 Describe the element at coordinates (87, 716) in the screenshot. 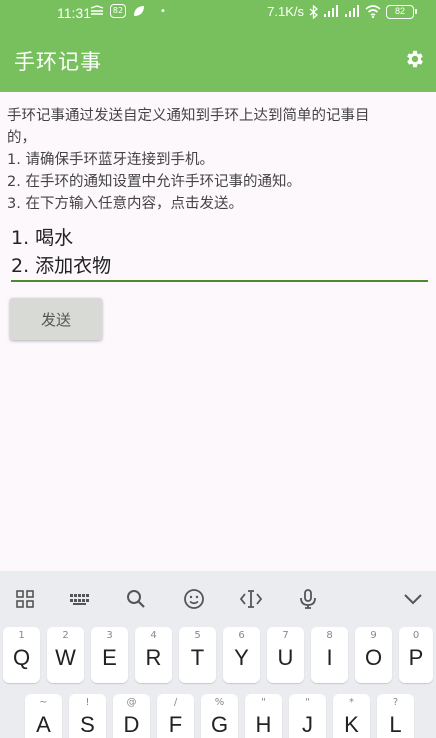

I see `key-s: ! S` at that location.